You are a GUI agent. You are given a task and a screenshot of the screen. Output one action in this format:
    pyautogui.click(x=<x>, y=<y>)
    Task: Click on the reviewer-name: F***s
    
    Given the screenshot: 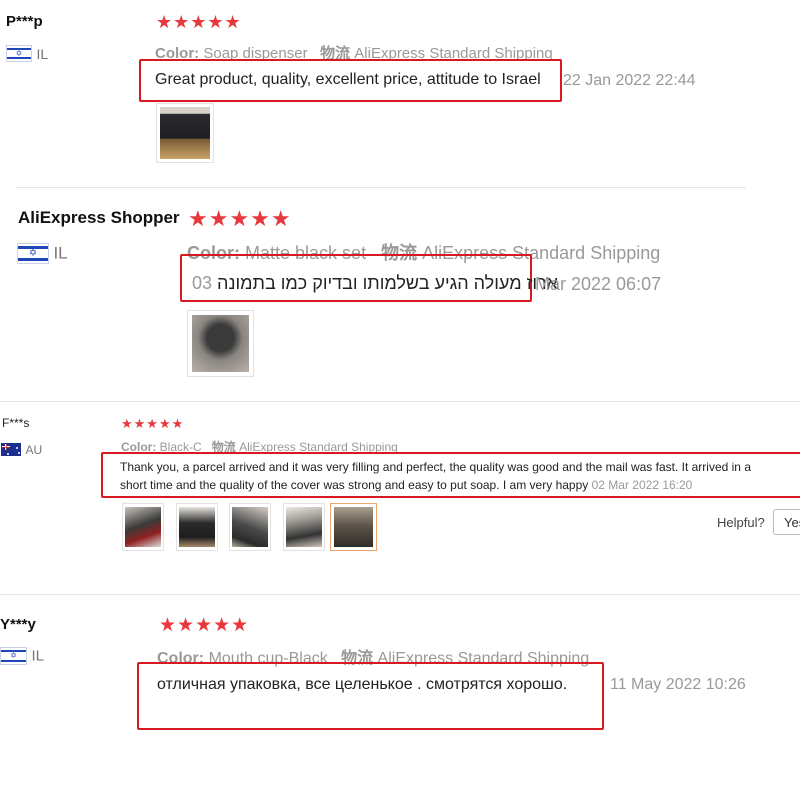 What is the action you would take?
    pyautogui.click(x=16, y=423)
    